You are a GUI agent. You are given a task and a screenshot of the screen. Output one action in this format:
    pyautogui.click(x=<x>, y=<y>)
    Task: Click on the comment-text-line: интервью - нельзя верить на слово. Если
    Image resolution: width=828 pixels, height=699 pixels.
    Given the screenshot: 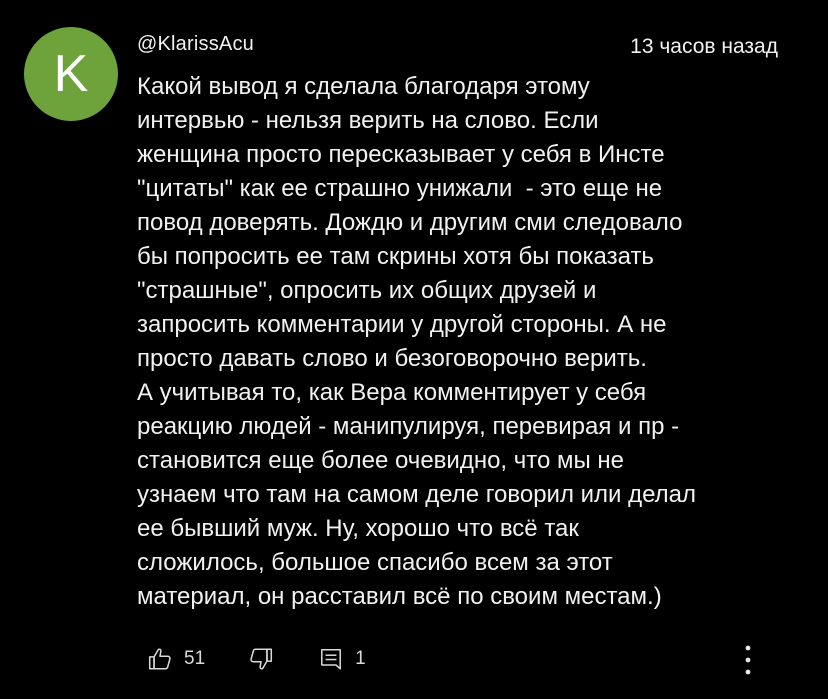 What is the action you would take?
    pyautogui.click(x=368, y=120)
    